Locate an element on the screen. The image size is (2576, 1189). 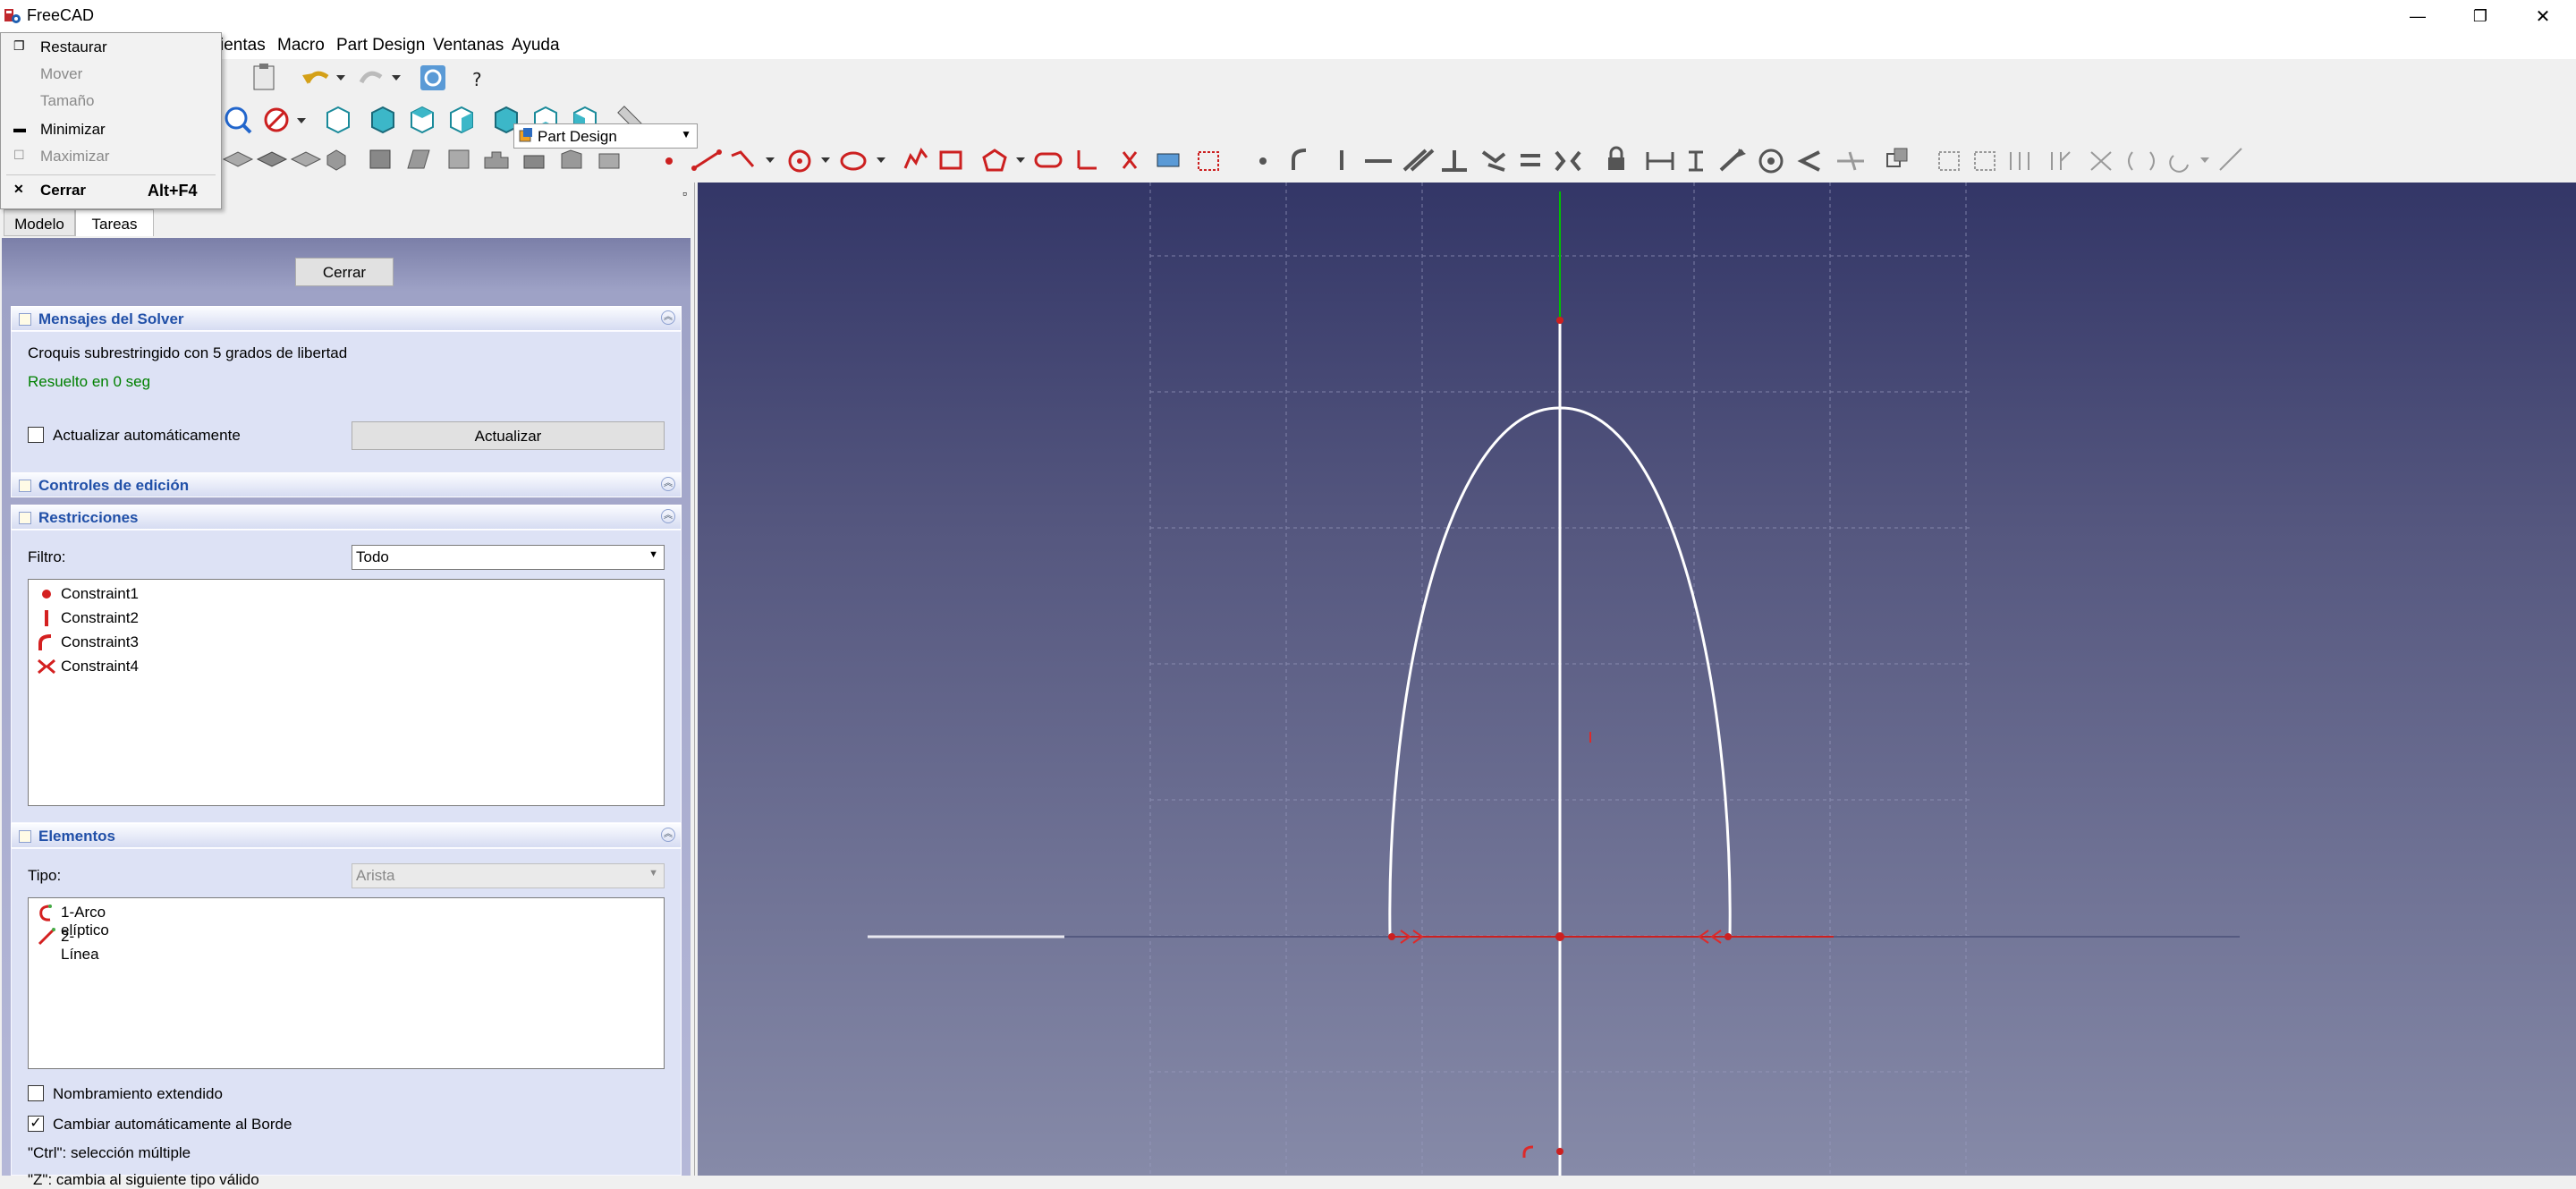
menu-windows: Ventanas is located at coordinates (468, 45).